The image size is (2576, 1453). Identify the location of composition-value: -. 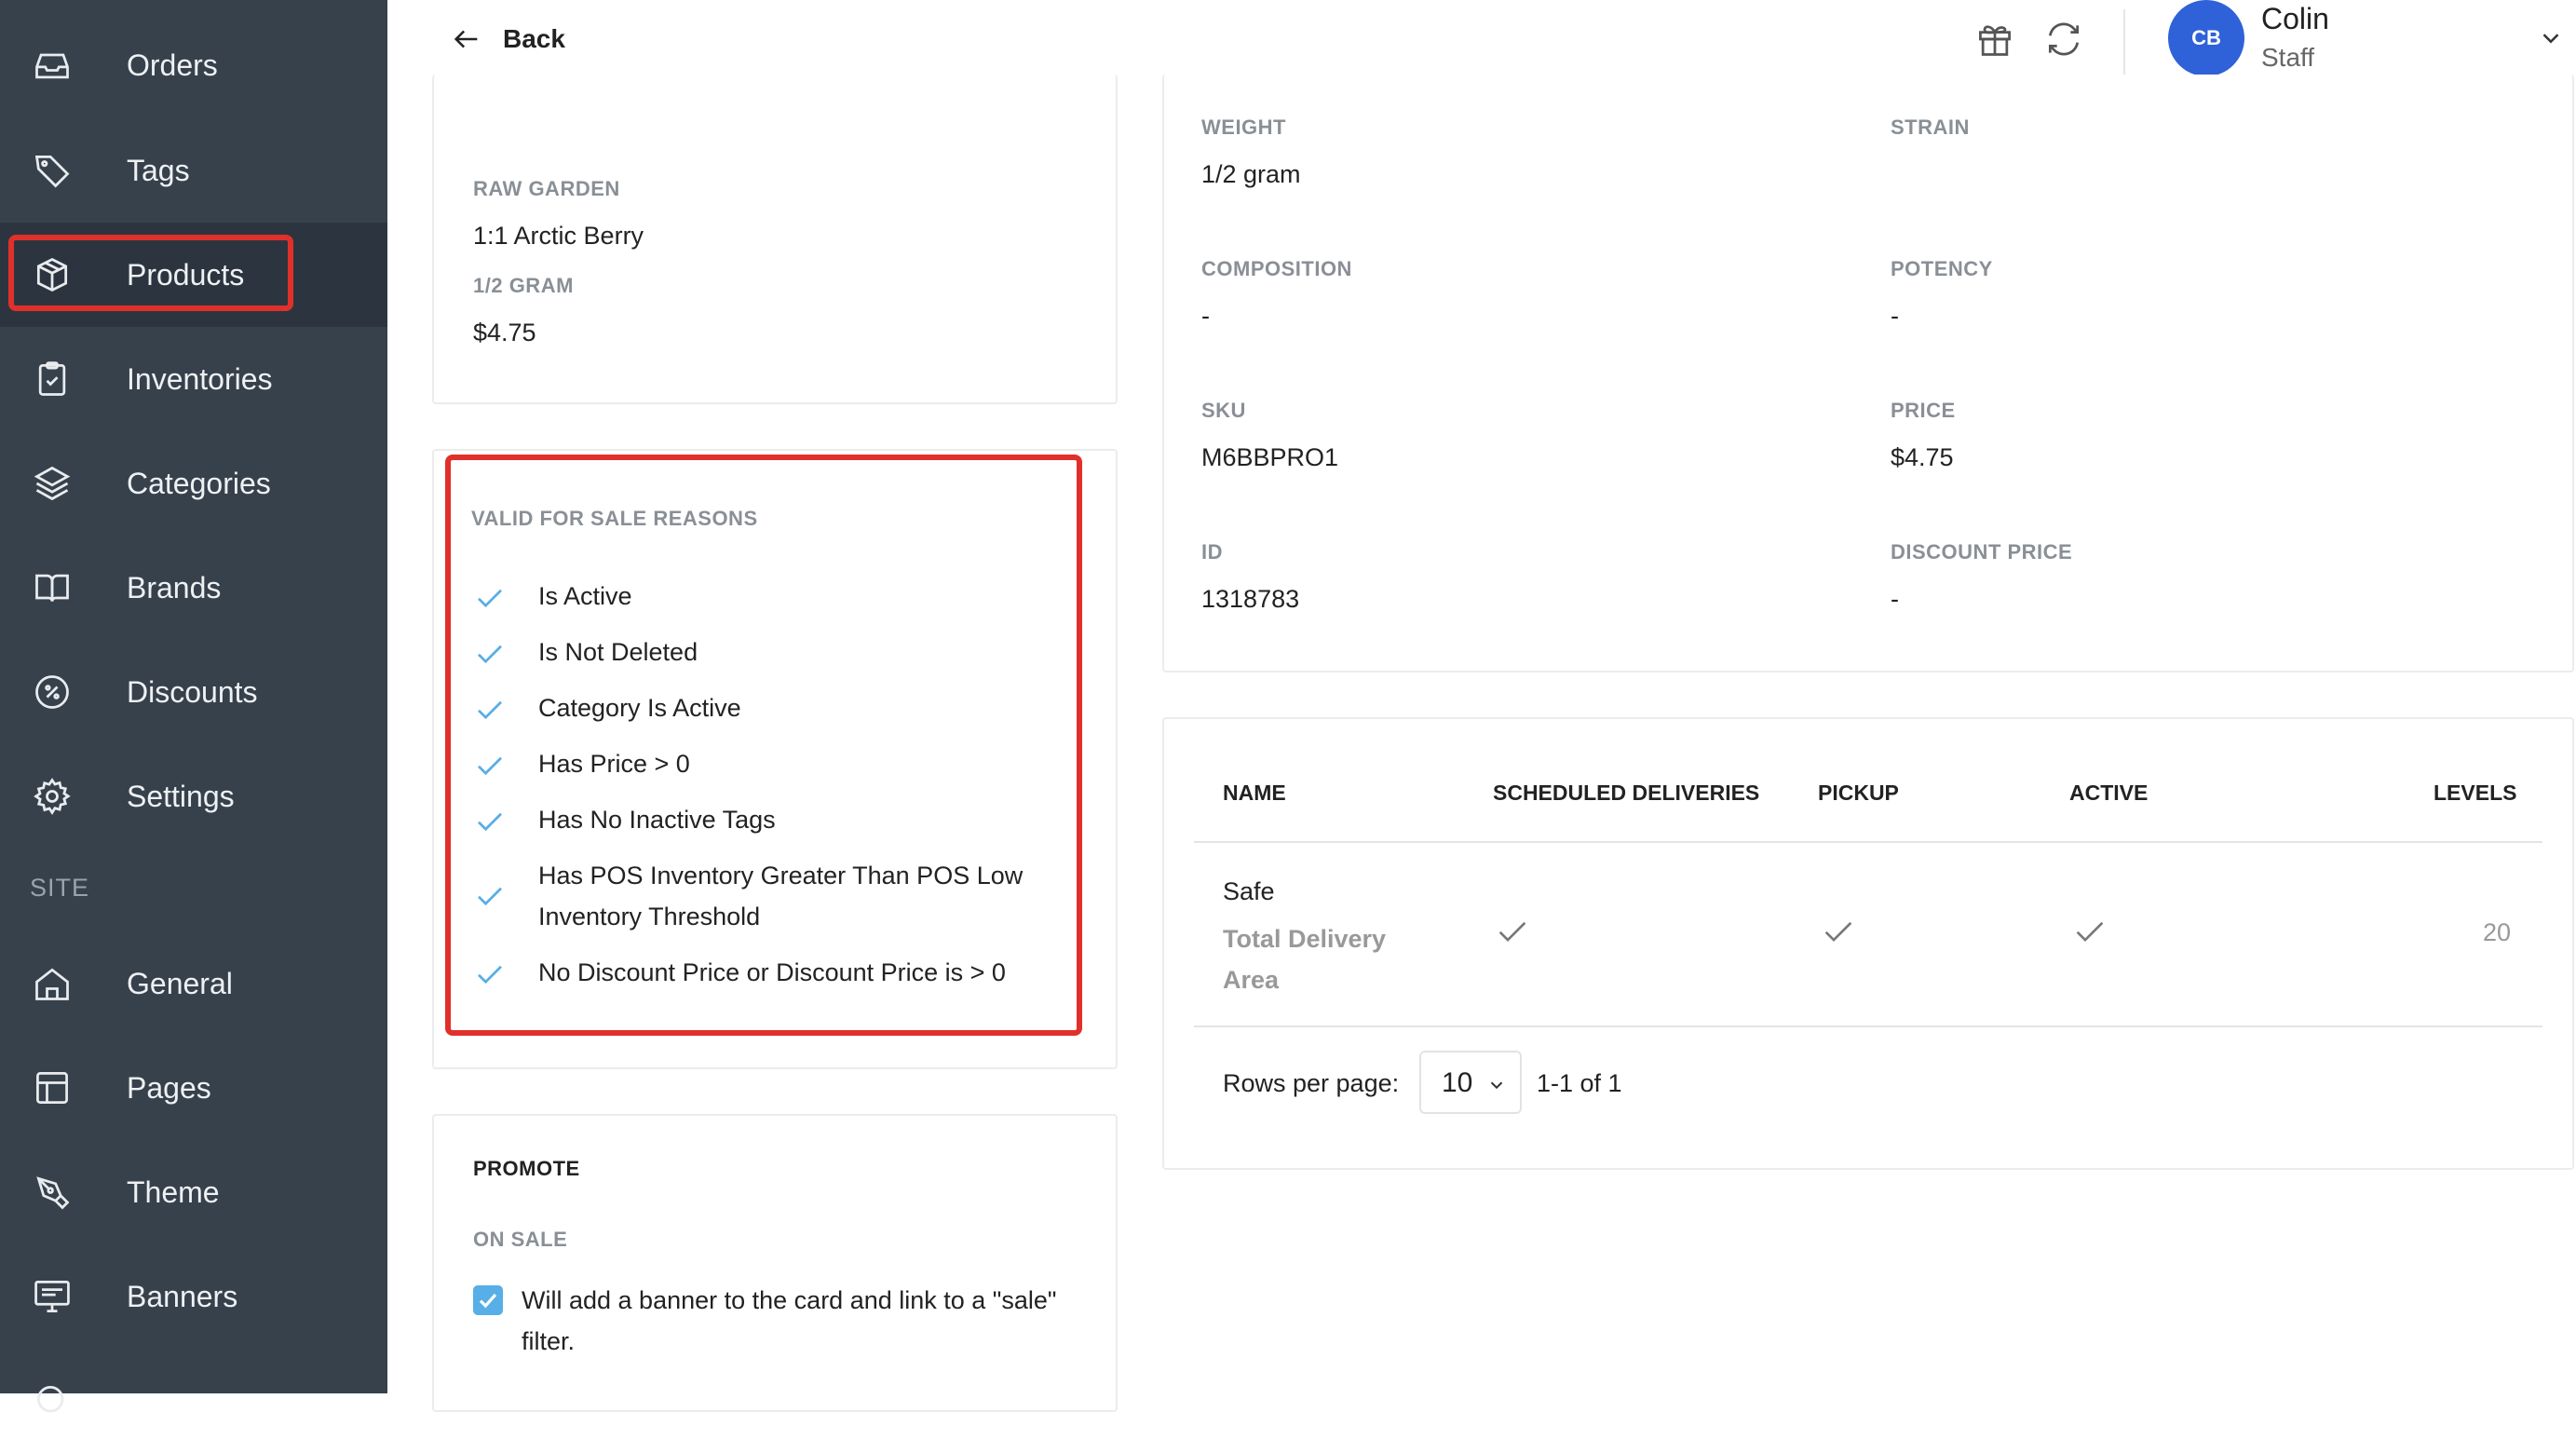
(1205, 316).